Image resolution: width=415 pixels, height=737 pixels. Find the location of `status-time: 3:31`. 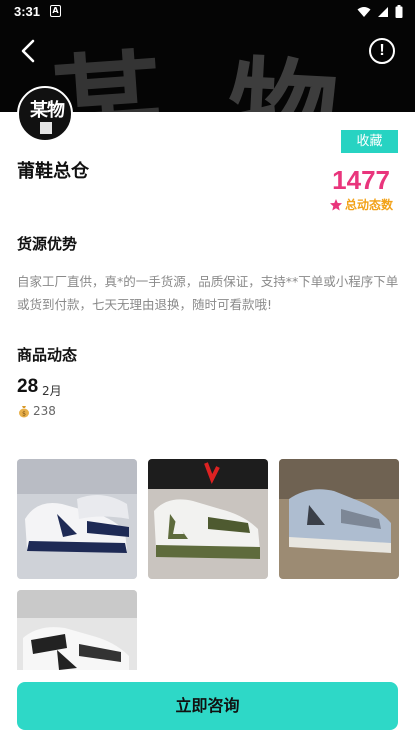

status-time: 3:31 is located at coordinates (27, 11).